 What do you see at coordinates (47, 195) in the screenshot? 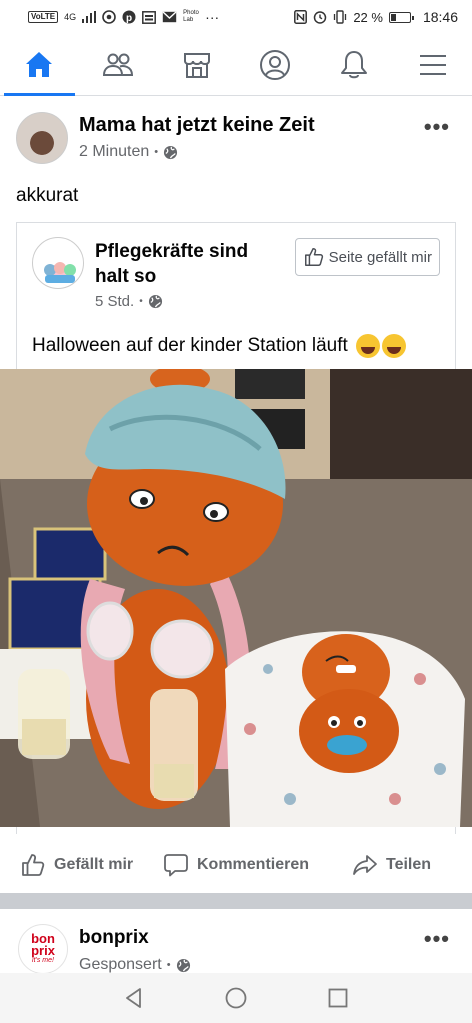
I see `post-text: akkurat` at bounding box center [47, 195].